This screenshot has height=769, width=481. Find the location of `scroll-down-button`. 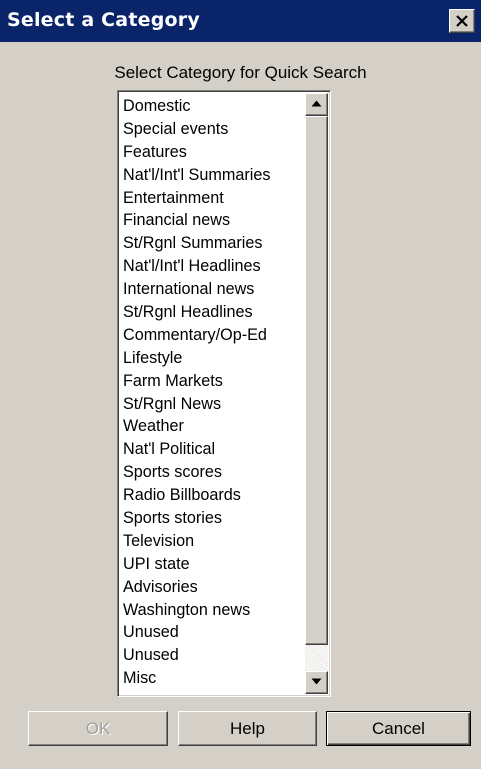

scroll-down-button is located at coordinates (316, 682).